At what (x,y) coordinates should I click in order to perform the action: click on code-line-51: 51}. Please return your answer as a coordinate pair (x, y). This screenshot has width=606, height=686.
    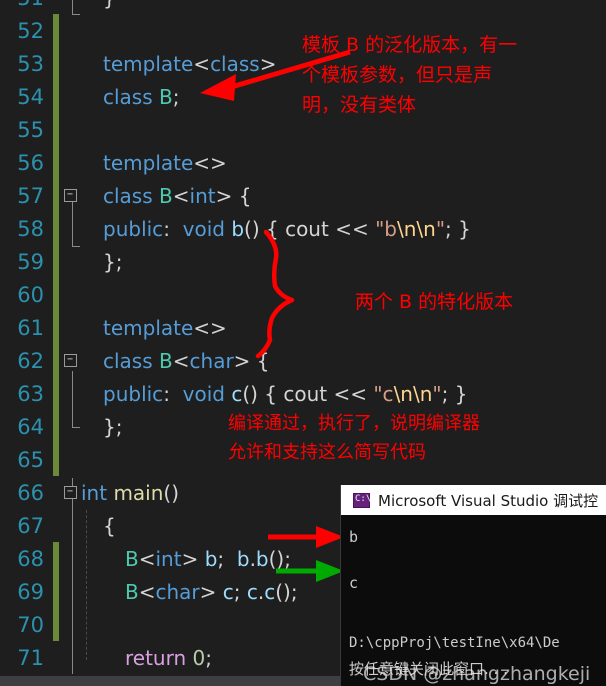
    Looking at the image, I should click on (303, 7).